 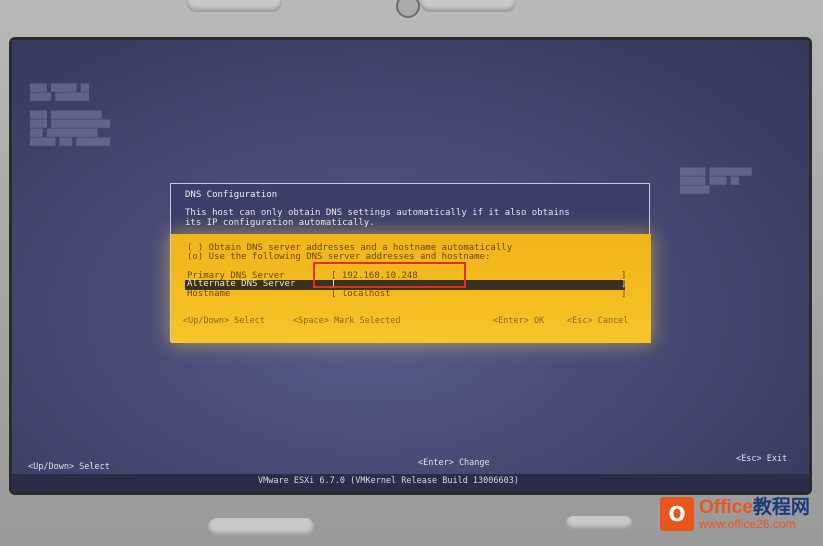 What do you see at coordinates (69, 467) in the screenshot?
I see `footer-hint-select: <Up/Down> Select` at bounding box center [69, 467].